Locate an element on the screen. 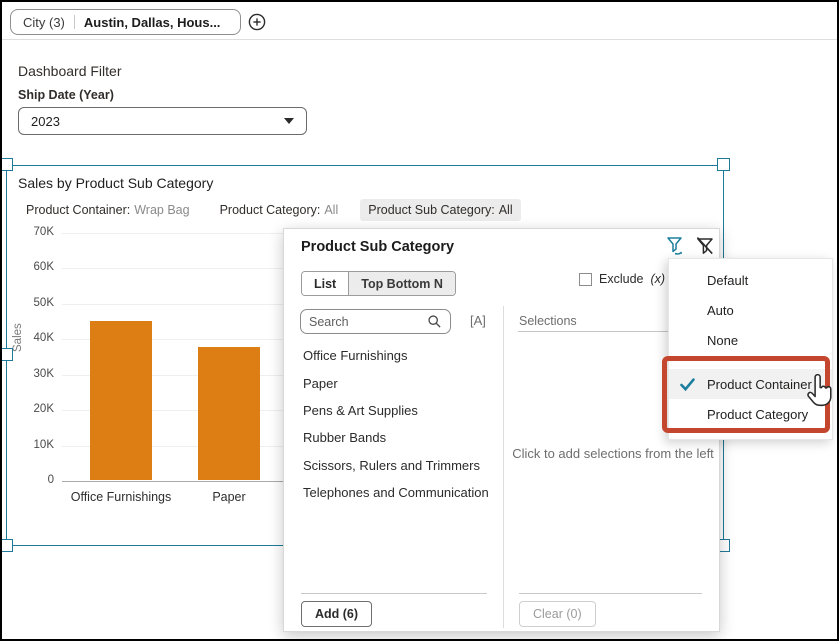 This screenshot has height=641, width=839. ship-date-label: Ship Date (Year) is located at coordinates (66, 95).